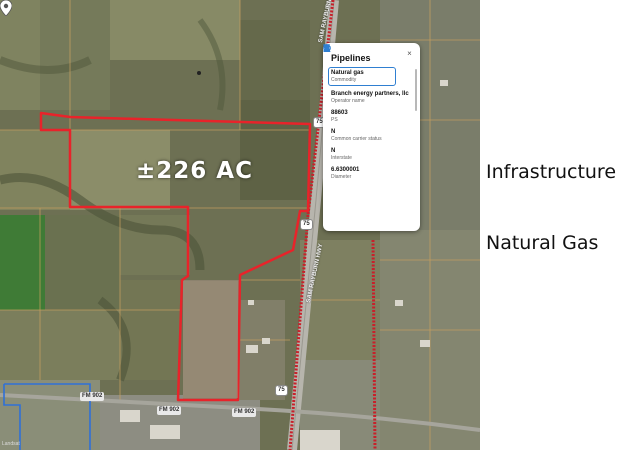 Image resolution: width=640 pixels, height=450 pixels. I want to click on circle-icon, so click(327, 48).